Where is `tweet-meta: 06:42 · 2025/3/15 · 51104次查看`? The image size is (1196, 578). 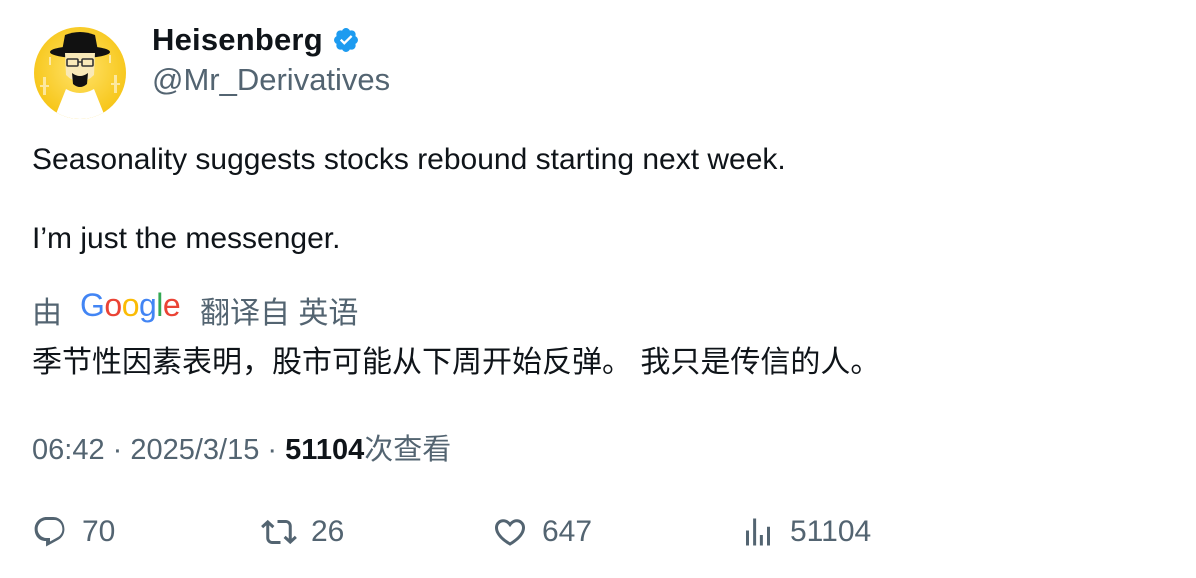
tweet-meta: 06:42 · 2025/3/15 · 51104次查看 is located at coordinates (241, 447).